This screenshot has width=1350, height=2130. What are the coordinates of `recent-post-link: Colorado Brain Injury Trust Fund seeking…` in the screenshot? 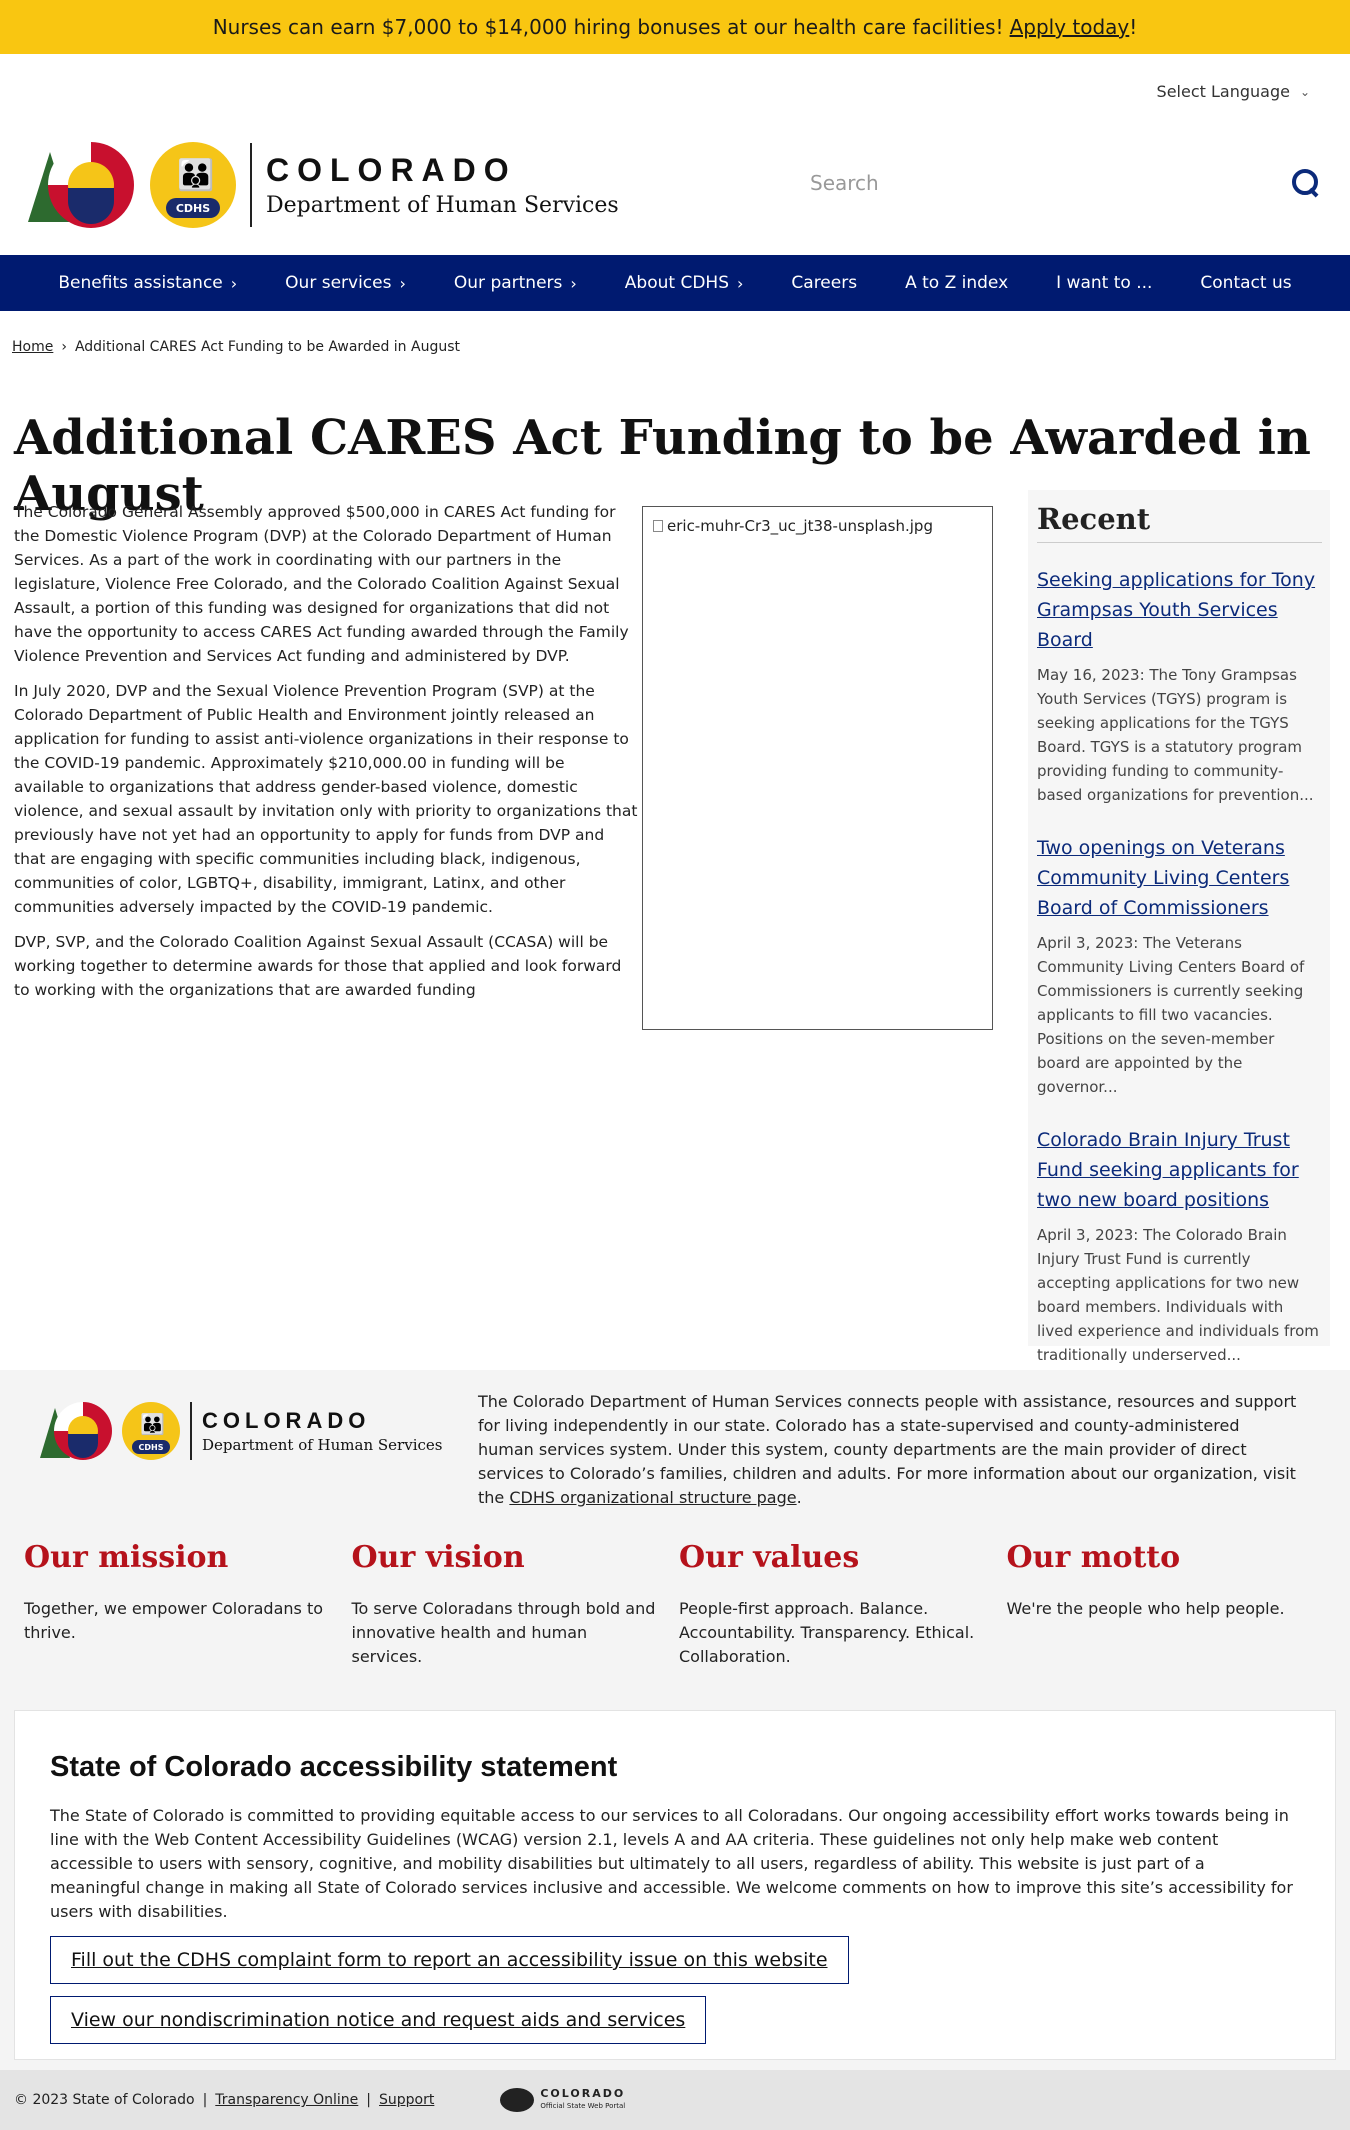 It's located at (1179, 1170).